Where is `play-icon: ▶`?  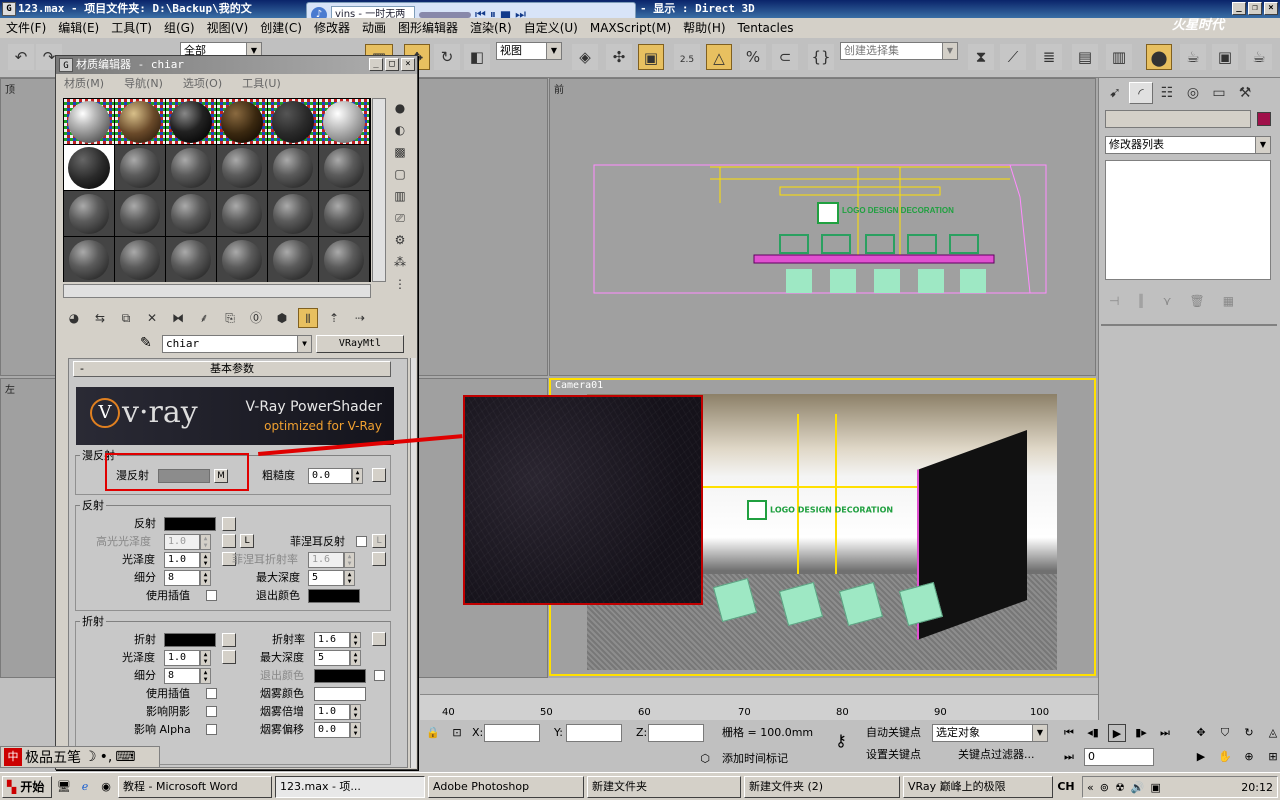 play-icon: ▶ is located at coordinates (1117, 733).